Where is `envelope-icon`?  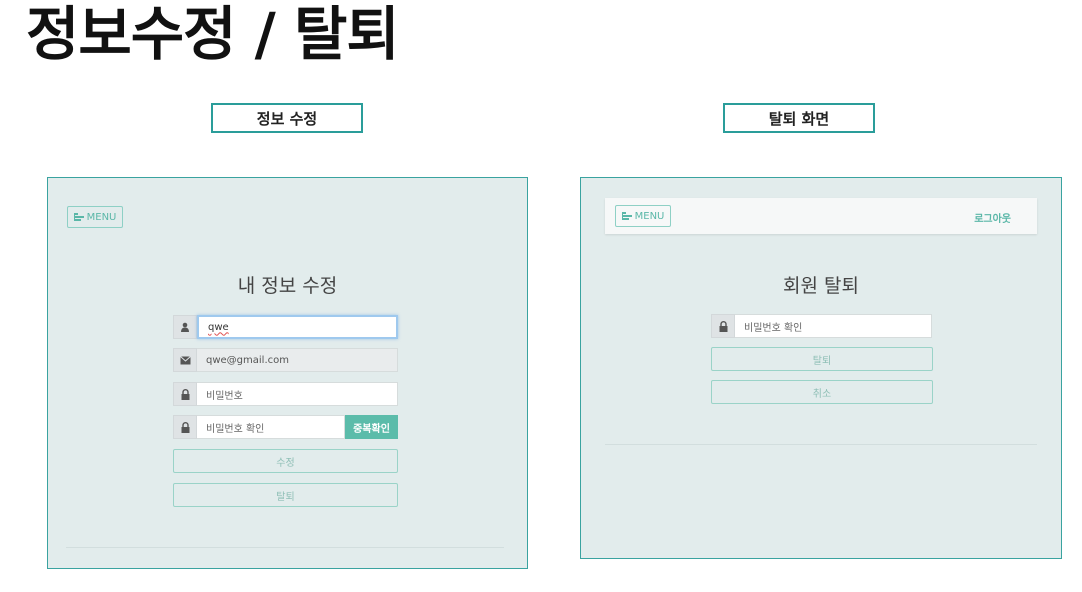
envelope-icon is located at coordinates (185, 360).